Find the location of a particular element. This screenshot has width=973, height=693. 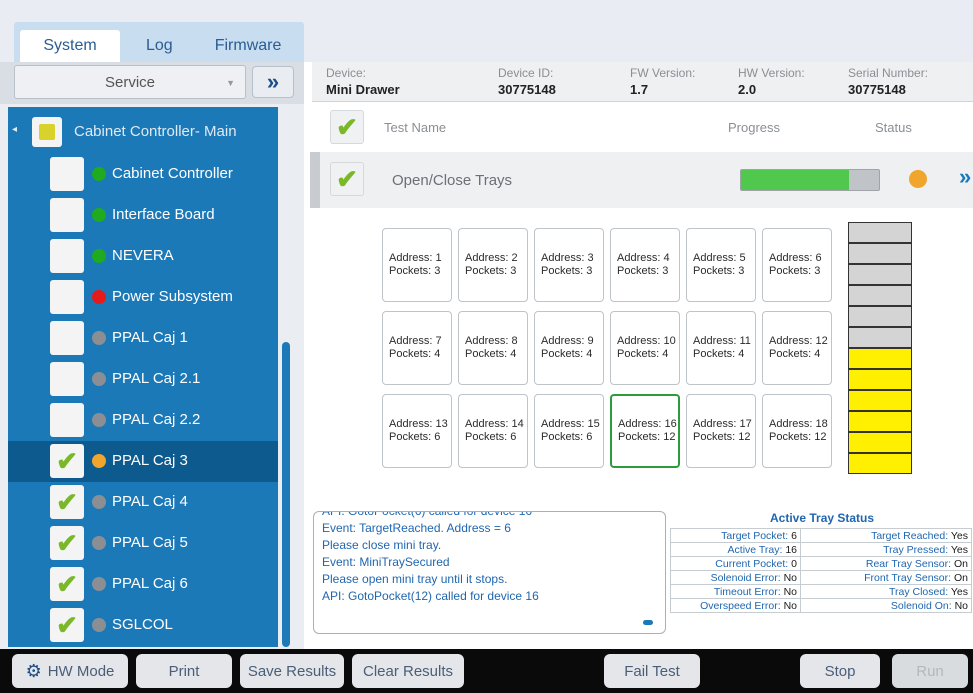

serial-number-value: 30775148 is located at coordinates (877, 89).